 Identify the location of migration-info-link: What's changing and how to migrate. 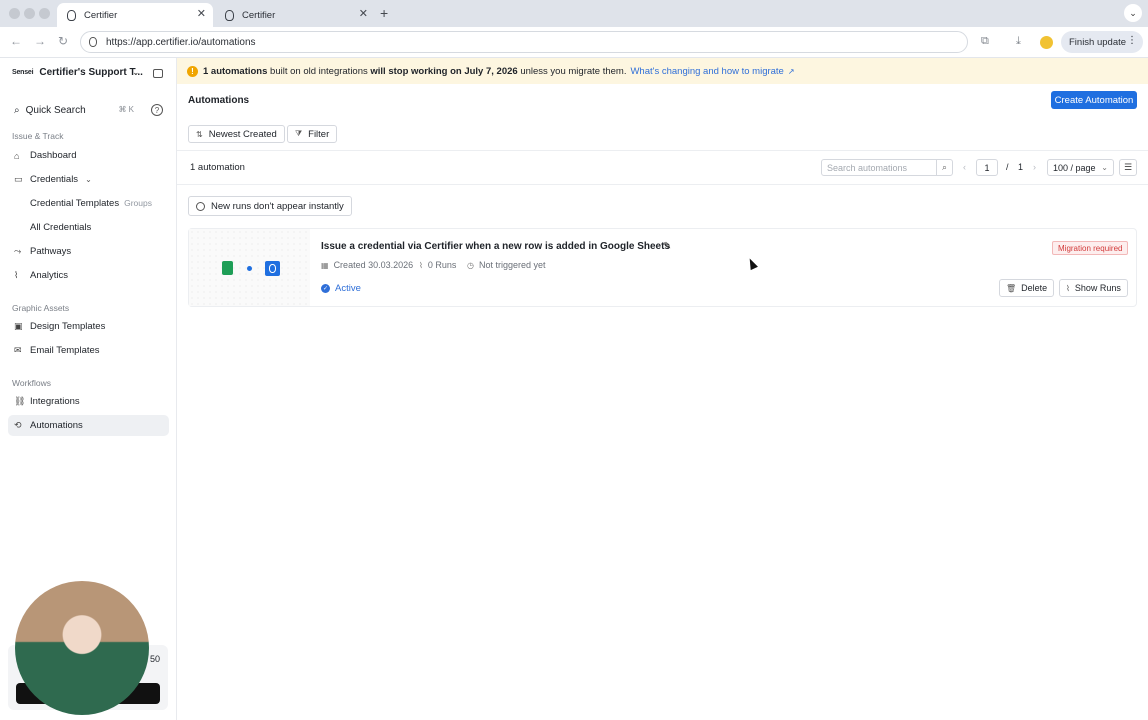
(706, 71).